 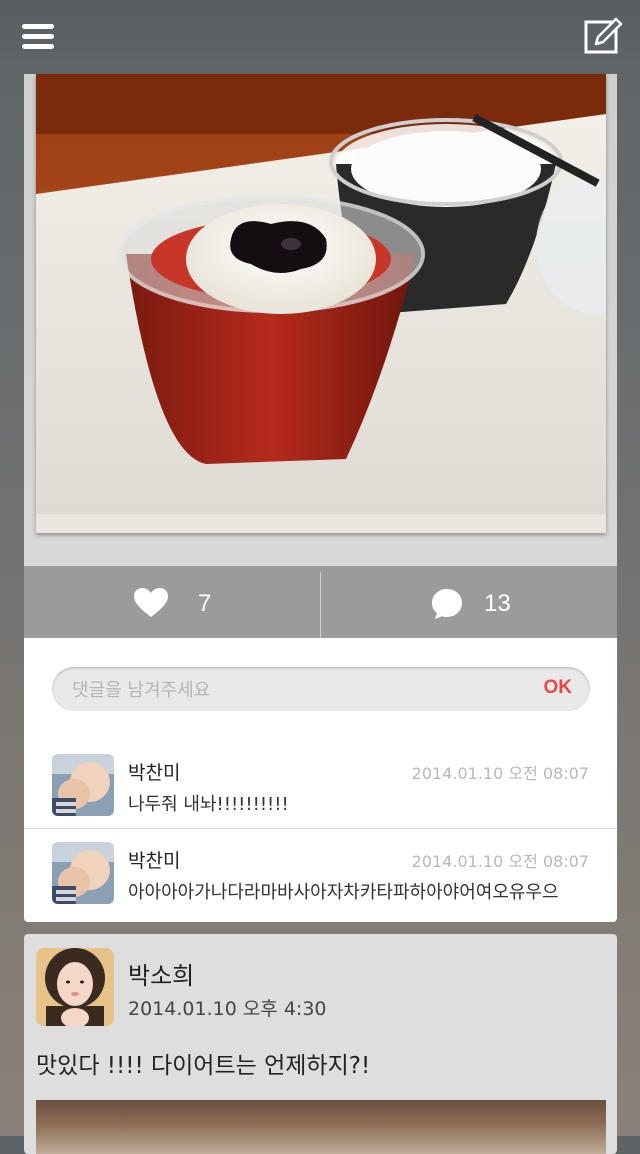 I want to click on like-count: 7, so click(x=205, y=603).